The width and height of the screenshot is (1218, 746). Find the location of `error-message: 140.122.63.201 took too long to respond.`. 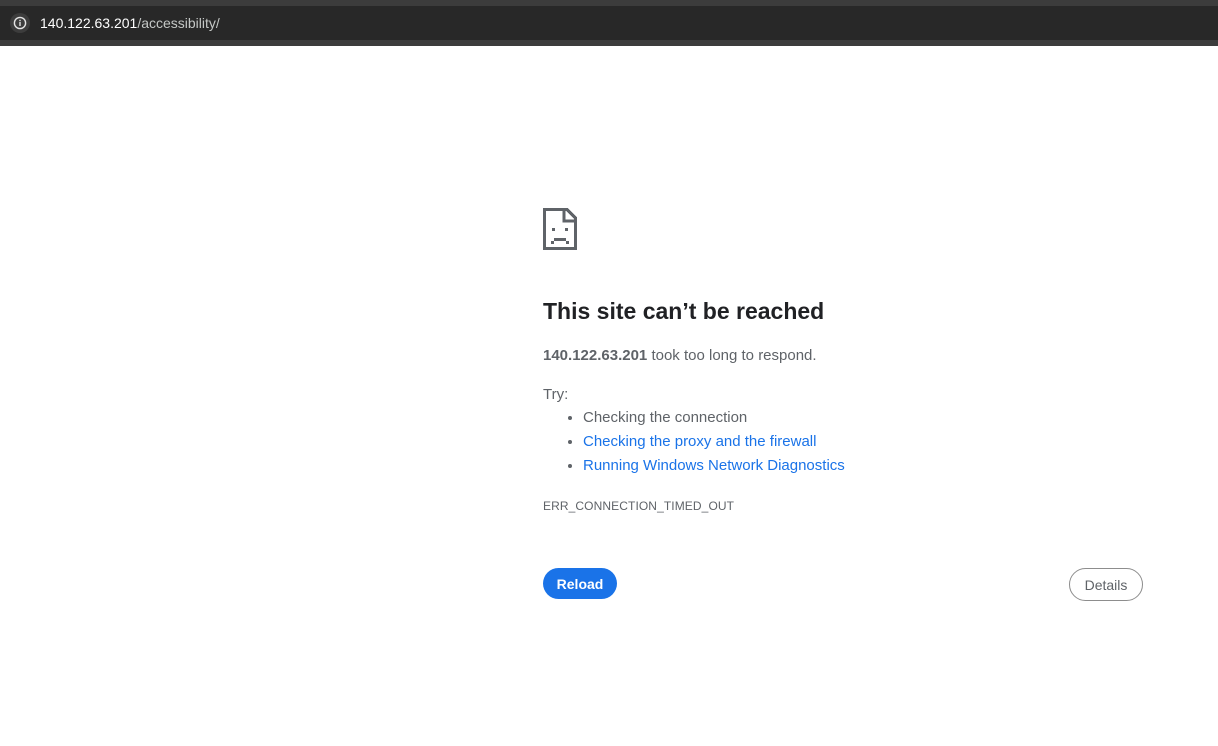

error-message: 140.122.63.201 took too long to respond. is located at coordinates (680, 355).